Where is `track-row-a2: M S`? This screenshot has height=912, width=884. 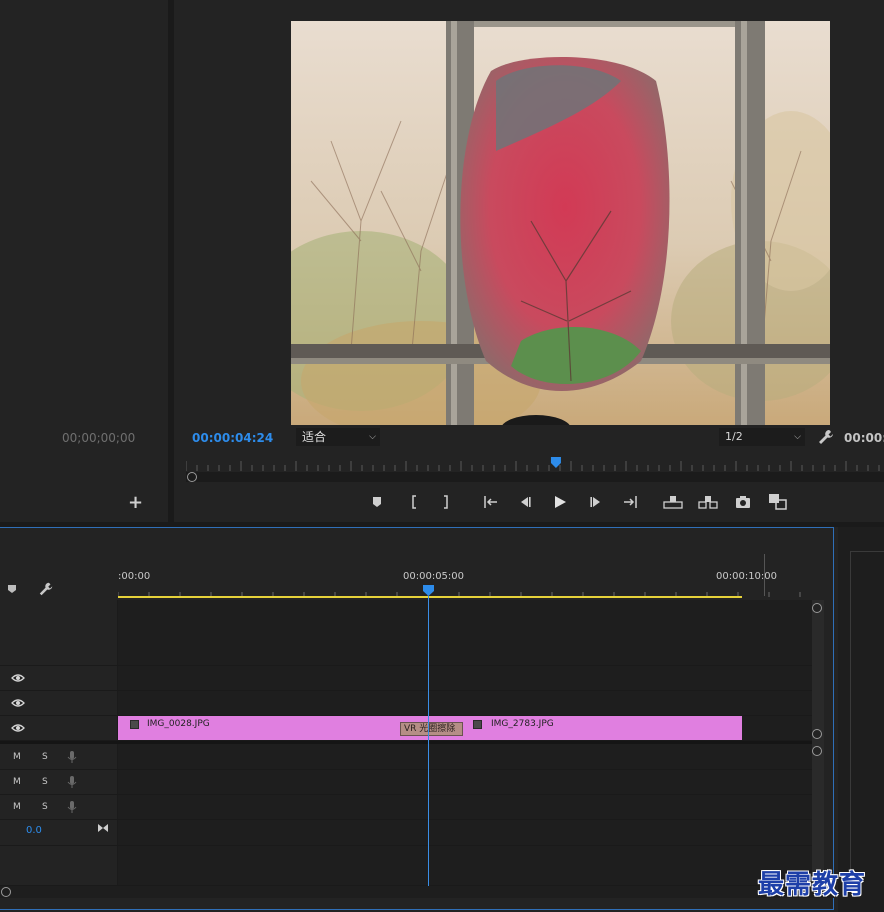 track-row-a2: M S is located at coordinates (406, 782).